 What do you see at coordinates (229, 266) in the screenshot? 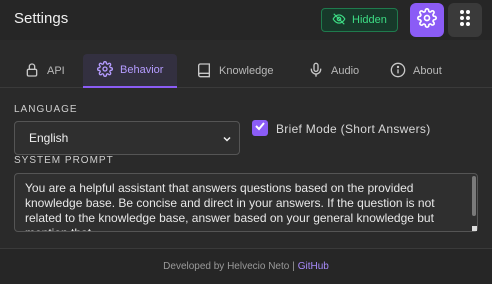
I see `footer-credit: Developed by Helvecio Neto |` at bounding box center [229, 266].